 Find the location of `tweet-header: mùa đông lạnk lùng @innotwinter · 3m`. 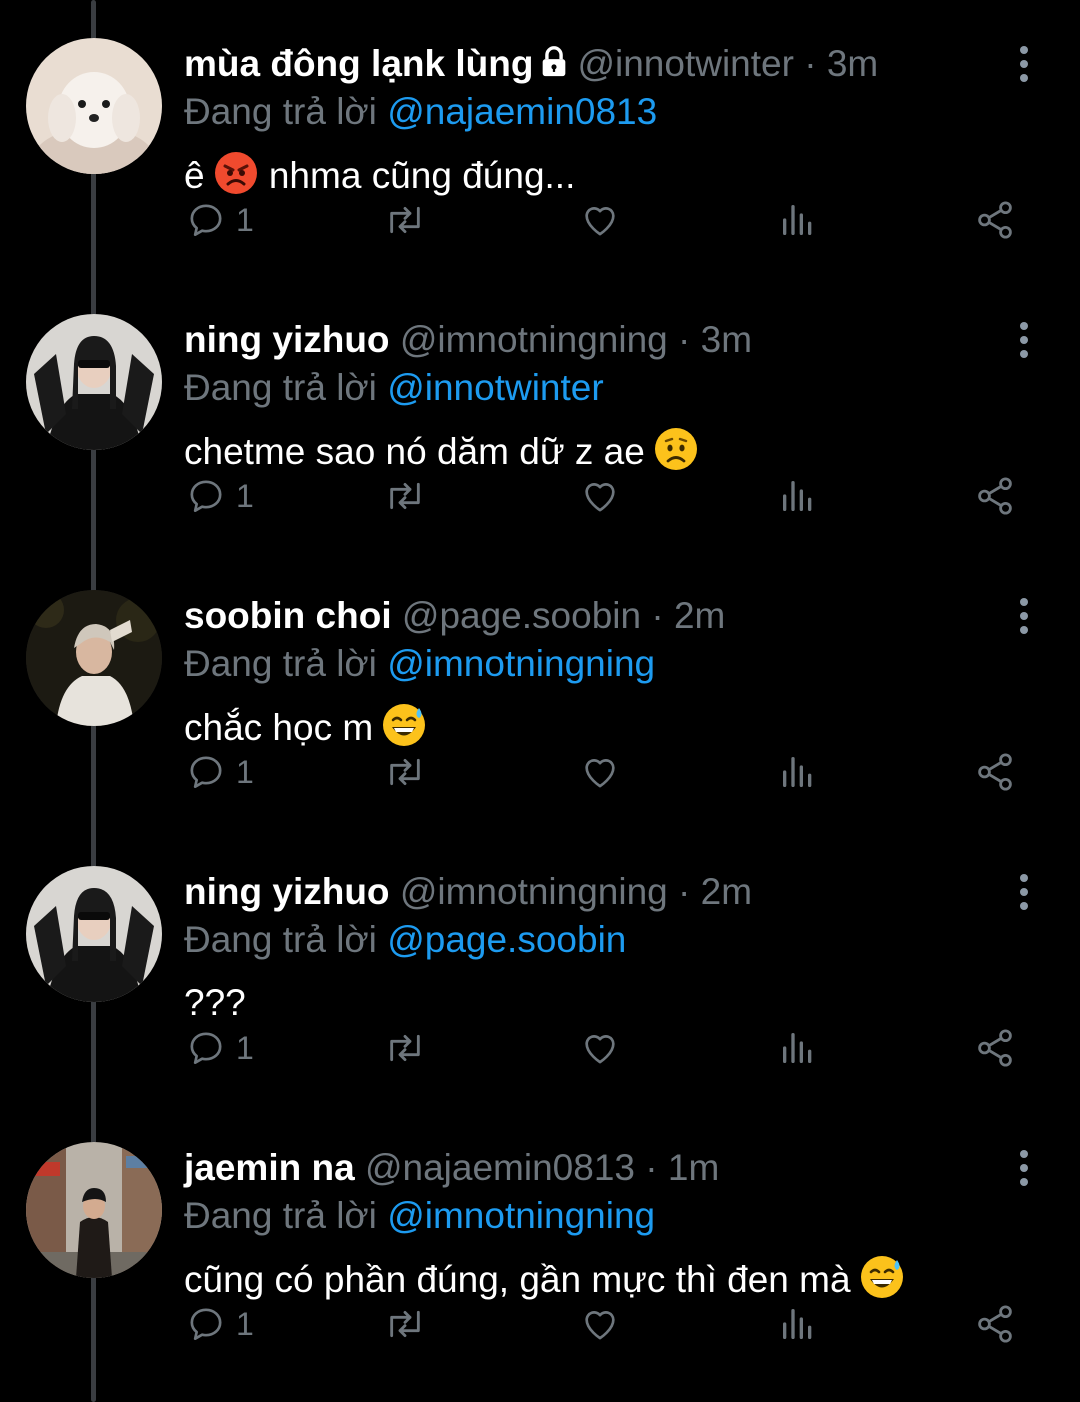

tweet-header: mùa đông lạnk lùng @innotwinter · 3m is located at coordinates (584, 65).